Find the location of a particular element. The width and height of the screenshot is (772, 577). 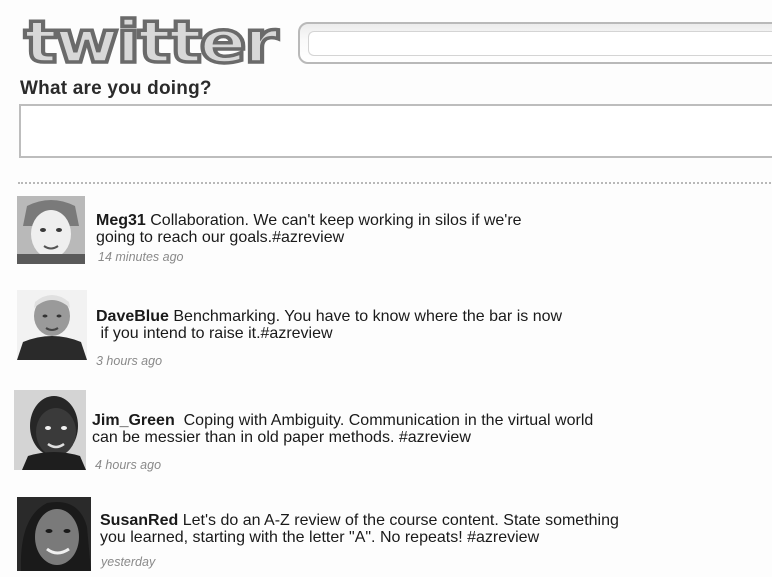

timeline-divider is located at coordinates (395, 183).